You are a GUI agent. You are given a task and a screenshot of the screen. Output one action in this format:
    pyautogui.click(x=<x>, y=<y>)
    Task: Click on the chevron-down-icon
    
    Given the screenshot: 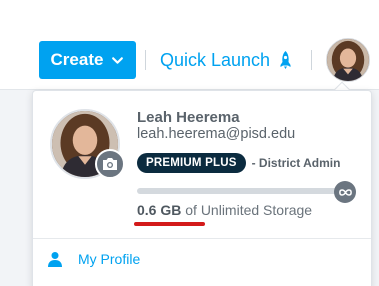 What is the action you would take?
    pyautogui.click(x=118, y=60)
    